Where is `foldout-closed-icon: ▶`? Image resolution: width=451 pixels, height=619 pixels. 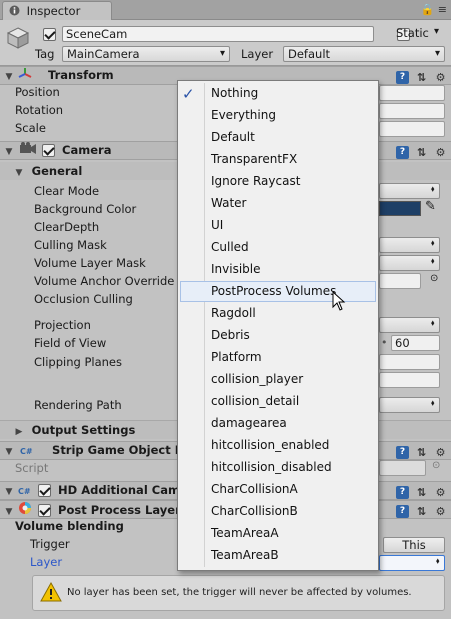 foldout-closed-icon: ▶ is located at coordinates (19, 432).